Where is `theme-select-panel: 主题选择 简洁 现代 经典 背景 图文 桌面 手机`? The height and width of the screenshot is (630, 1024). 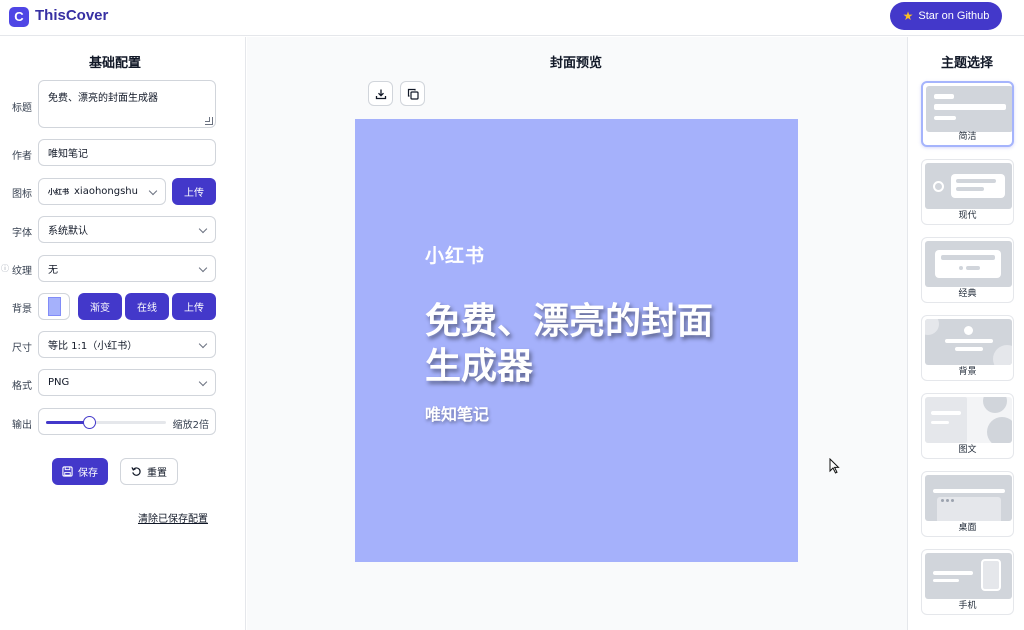 theme-select-panel: 主题选择 简洁 现代 经典 背景 图文 桌面 手机 is located at coordinates (965, 333).